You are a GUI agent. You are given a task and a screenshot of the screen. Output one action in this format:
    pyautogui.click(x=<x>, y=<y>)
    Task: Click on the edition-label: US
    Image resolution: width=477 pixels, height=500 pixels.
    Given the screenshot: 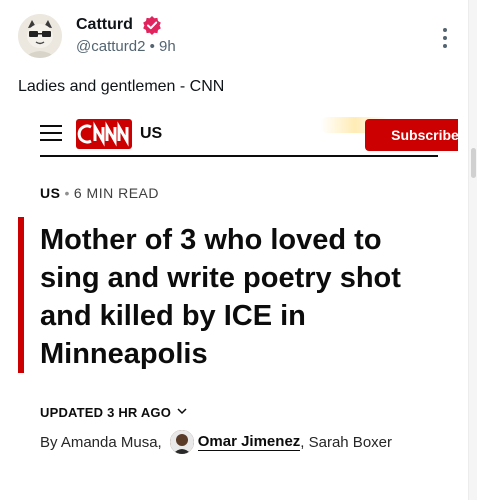 What is the action you would take?
    pyautogui.click(x=151, y=133)
    